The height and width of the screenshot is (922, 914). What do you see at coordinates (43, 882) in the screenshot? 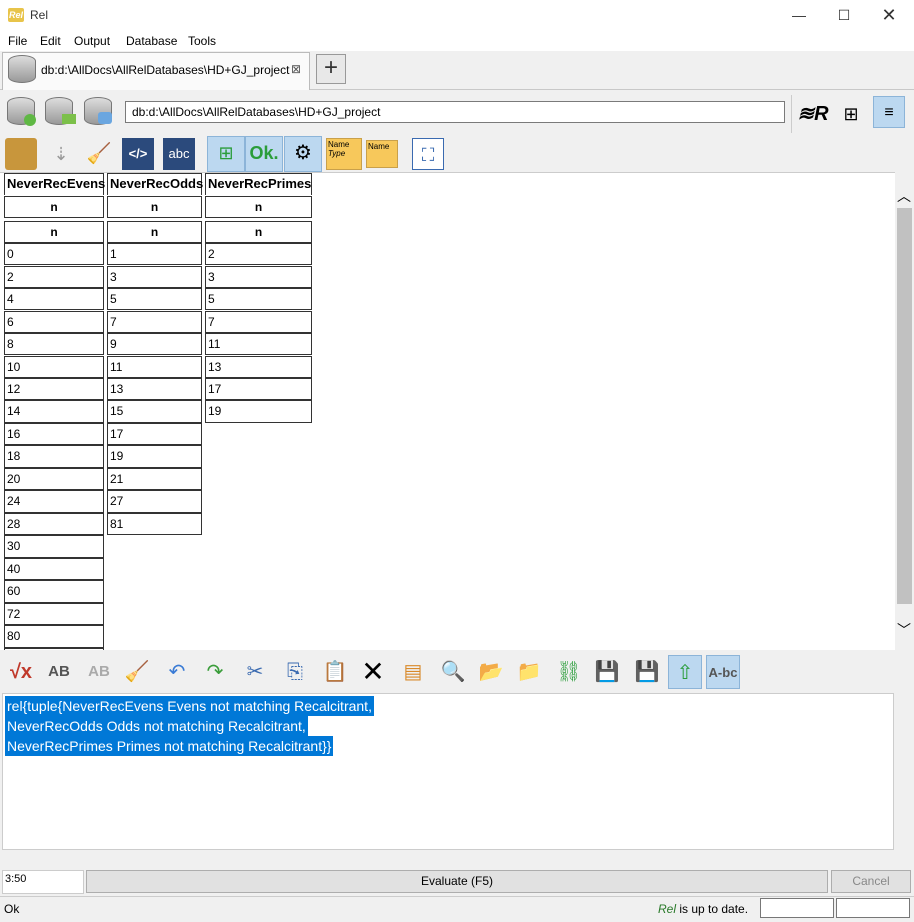
I see `cursor-position: 3:50` at bounding box center [43, 882].